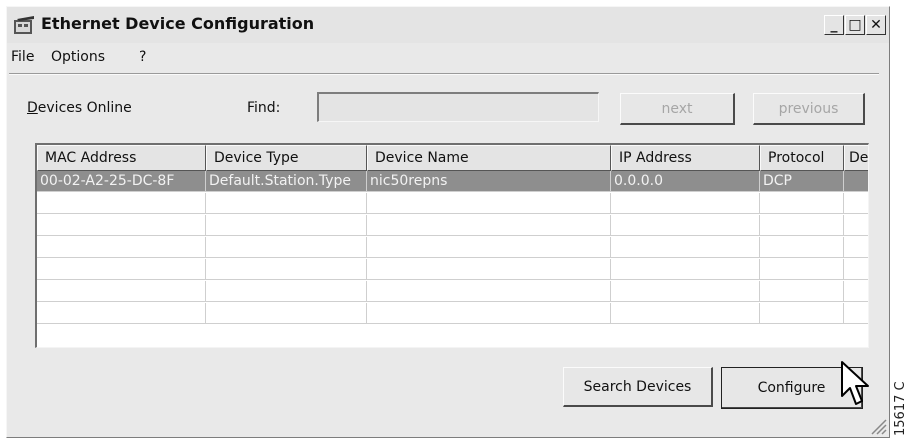  What do you see at coordinates (121, 158) in the screenshot?
I see `column-header-mac: MAC Address` at bounding box center [121, 158].